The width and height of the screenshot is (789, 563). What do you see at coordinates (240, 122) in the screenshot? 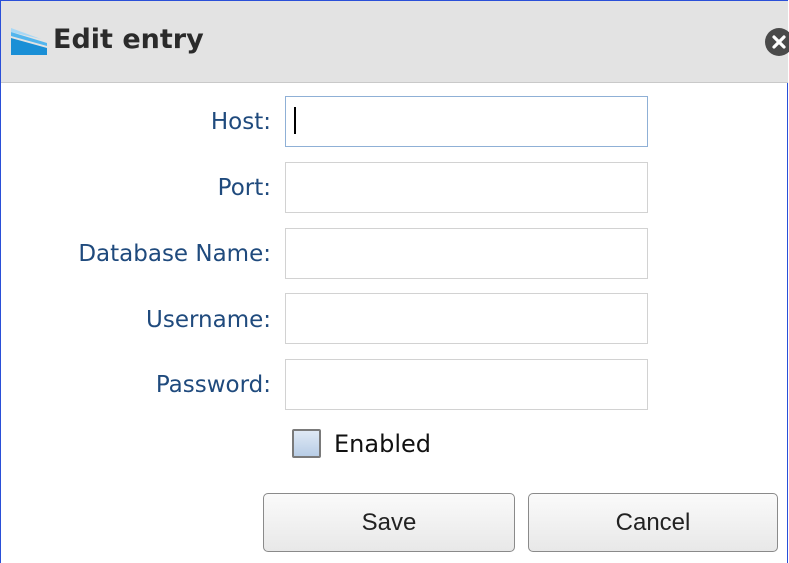
I see `host-label: Host:` at bounding box center [240, 122].